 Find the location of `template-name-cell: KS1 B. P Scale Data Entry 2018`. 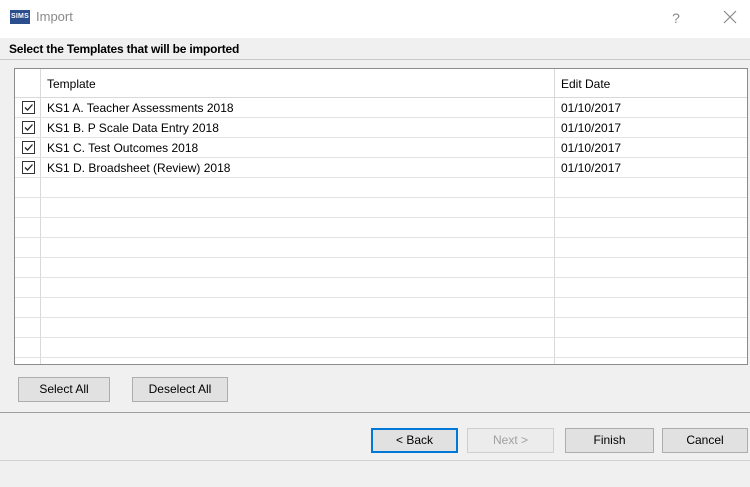

template-name-cell: KS1 B. P Scale Data Entry 2018 is located at coordinates (133, 128).